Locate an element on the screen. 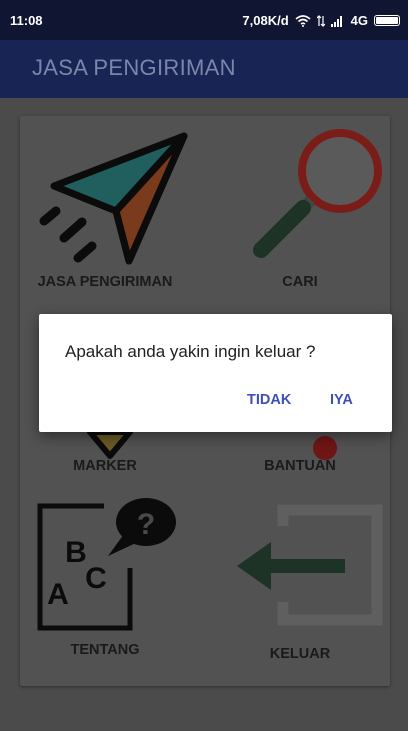 This screenshot has width=408, height=731. menu-item-tentang: ? B A C TENTANG is located at coordinates (112, 581).